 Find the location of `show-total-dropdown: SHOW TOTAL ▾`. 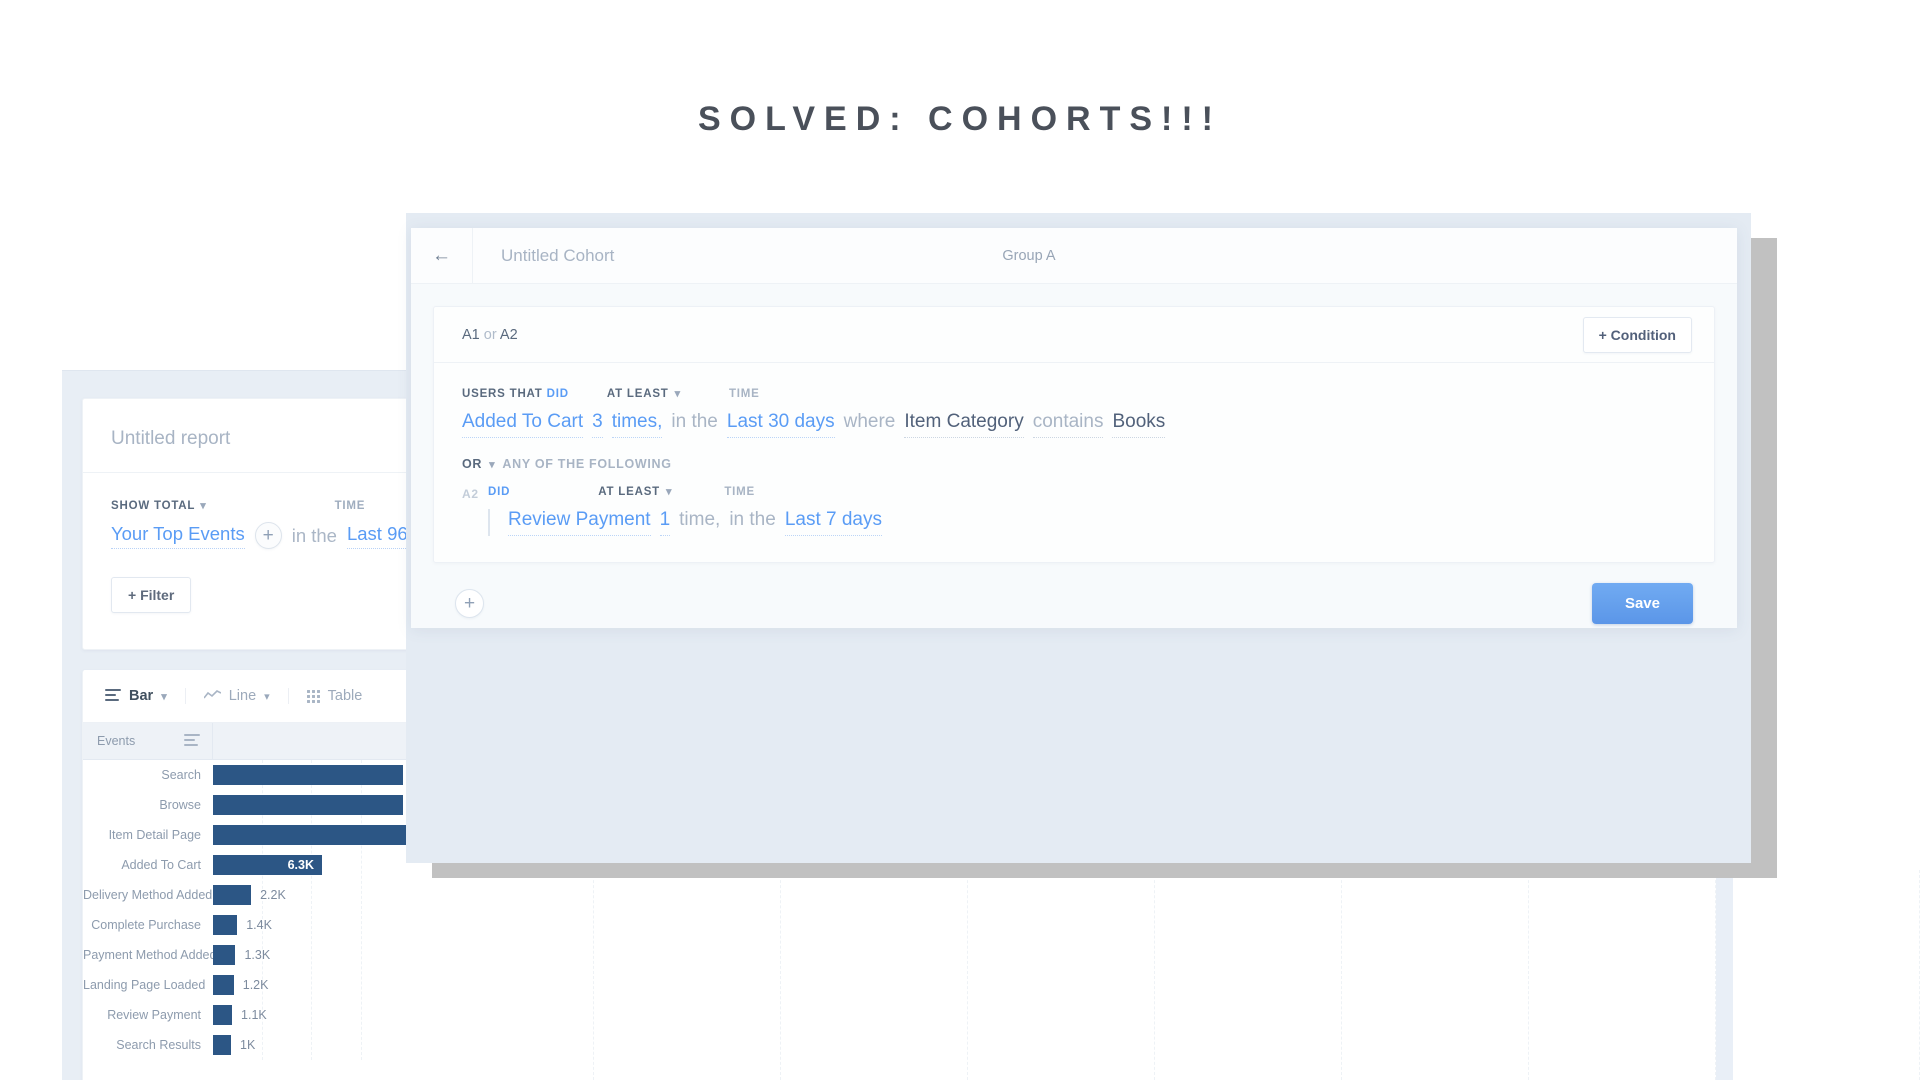

show-total-dropdown: SHOW TOTAL ▾ is located at coordinates (159, 506).